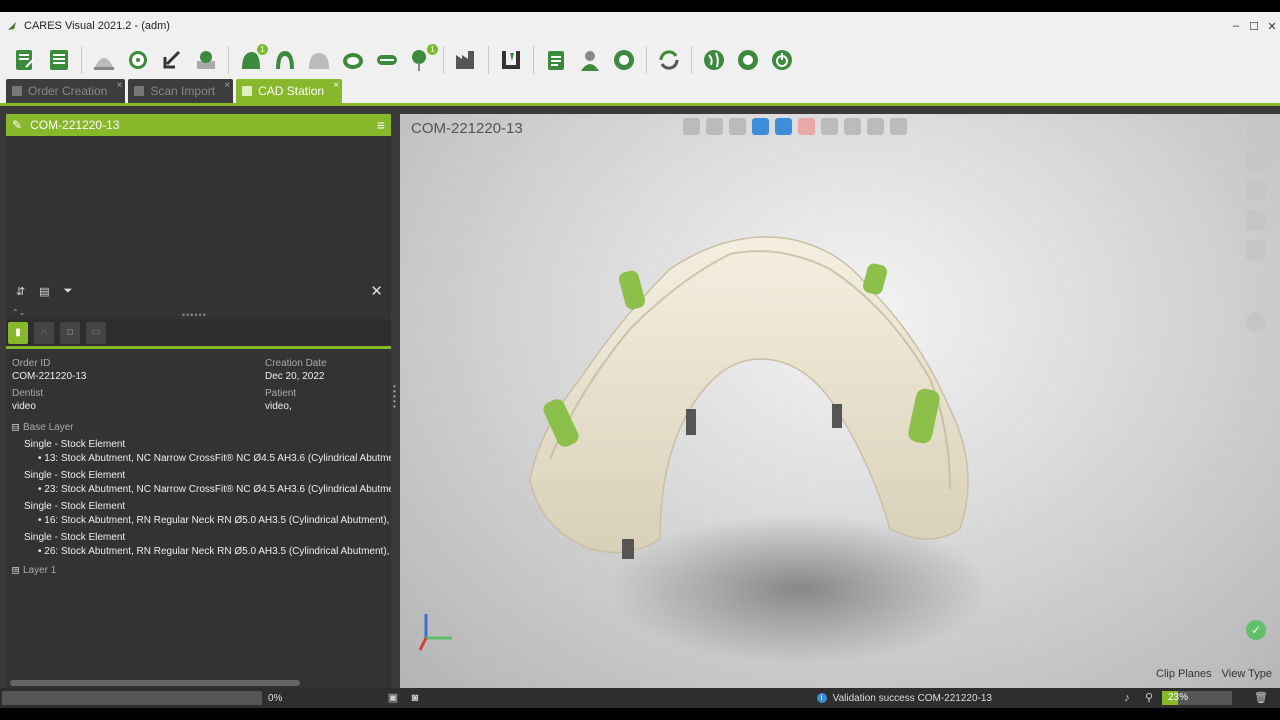  Describe the element at coordinates (875, 126) in the screenshot. I see `abutment-view-icon` at that location.